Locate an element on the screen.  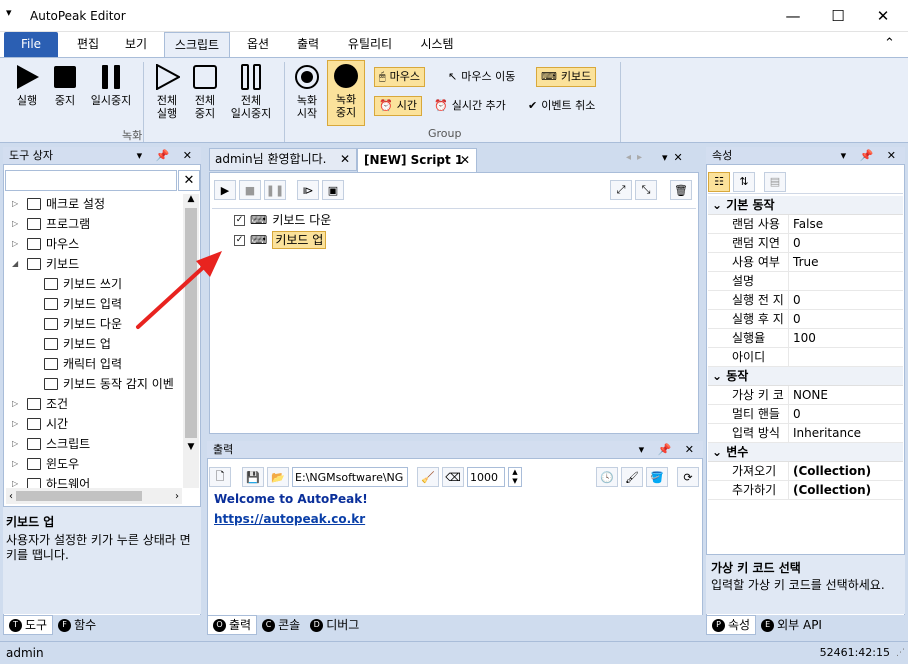
record-start-button: 녹화 시작 is located at coordinates (307, 94).